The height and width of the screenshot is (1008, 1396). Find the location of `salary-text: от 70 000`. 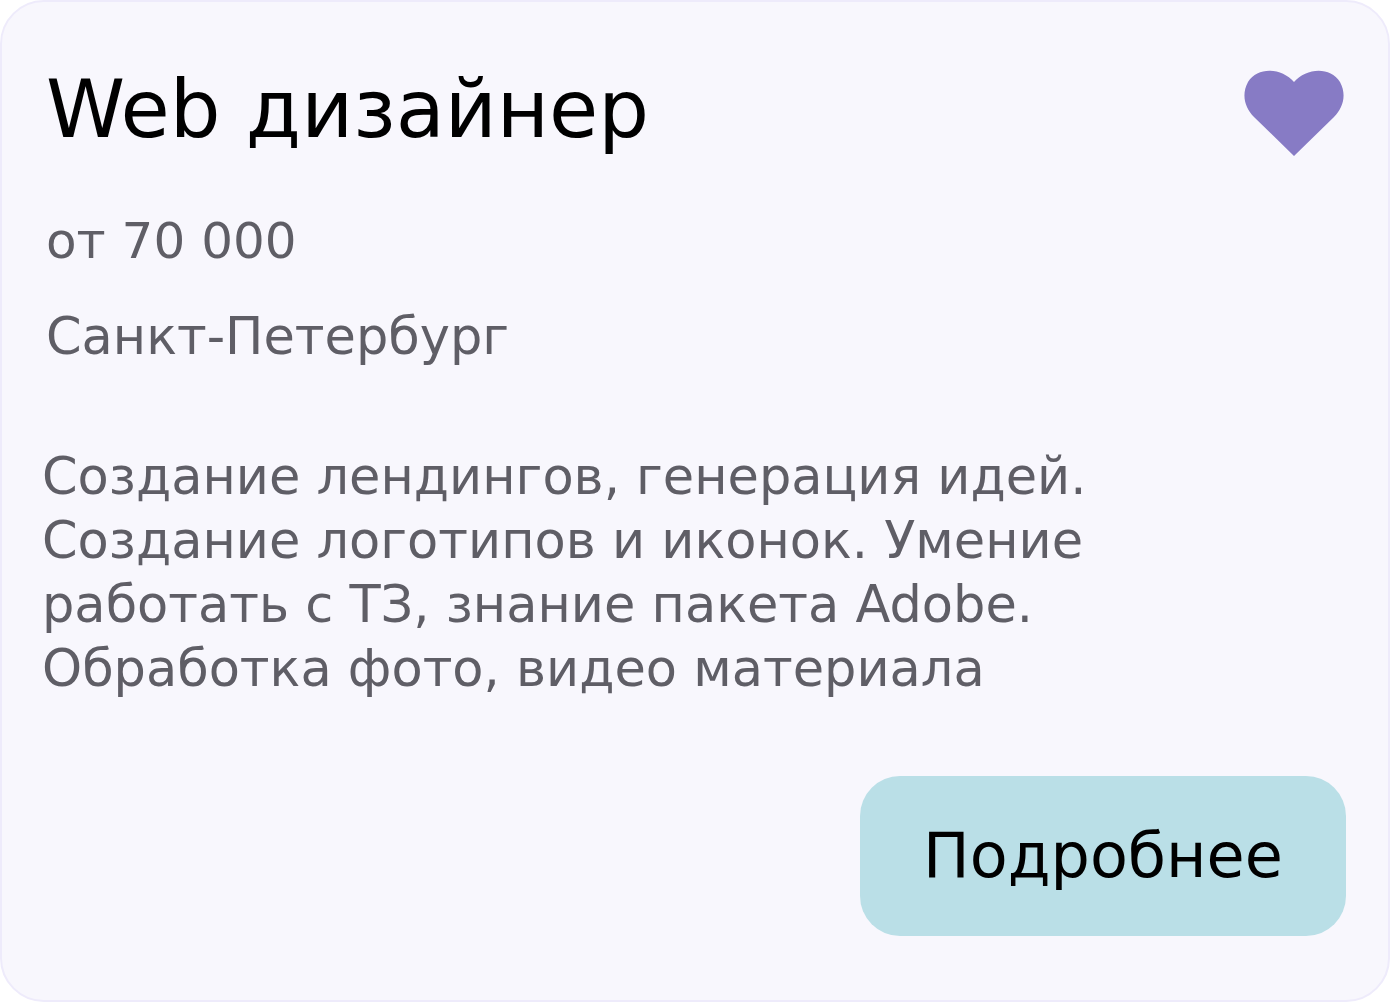

salary-text: от 70 000 is located at coordinates (172, 241).